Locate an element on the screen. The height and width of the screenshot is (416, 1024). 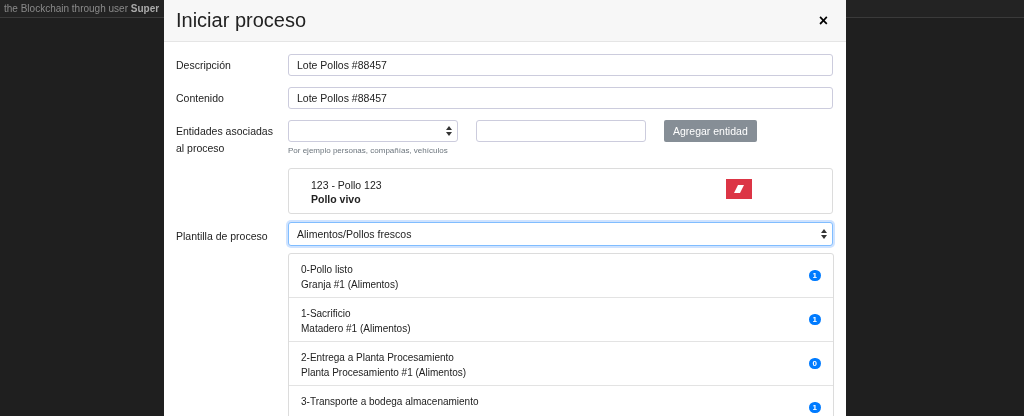
step-item: 3-Transporte a bodega almacenamiento 1 is located at coordinates (561, 401).